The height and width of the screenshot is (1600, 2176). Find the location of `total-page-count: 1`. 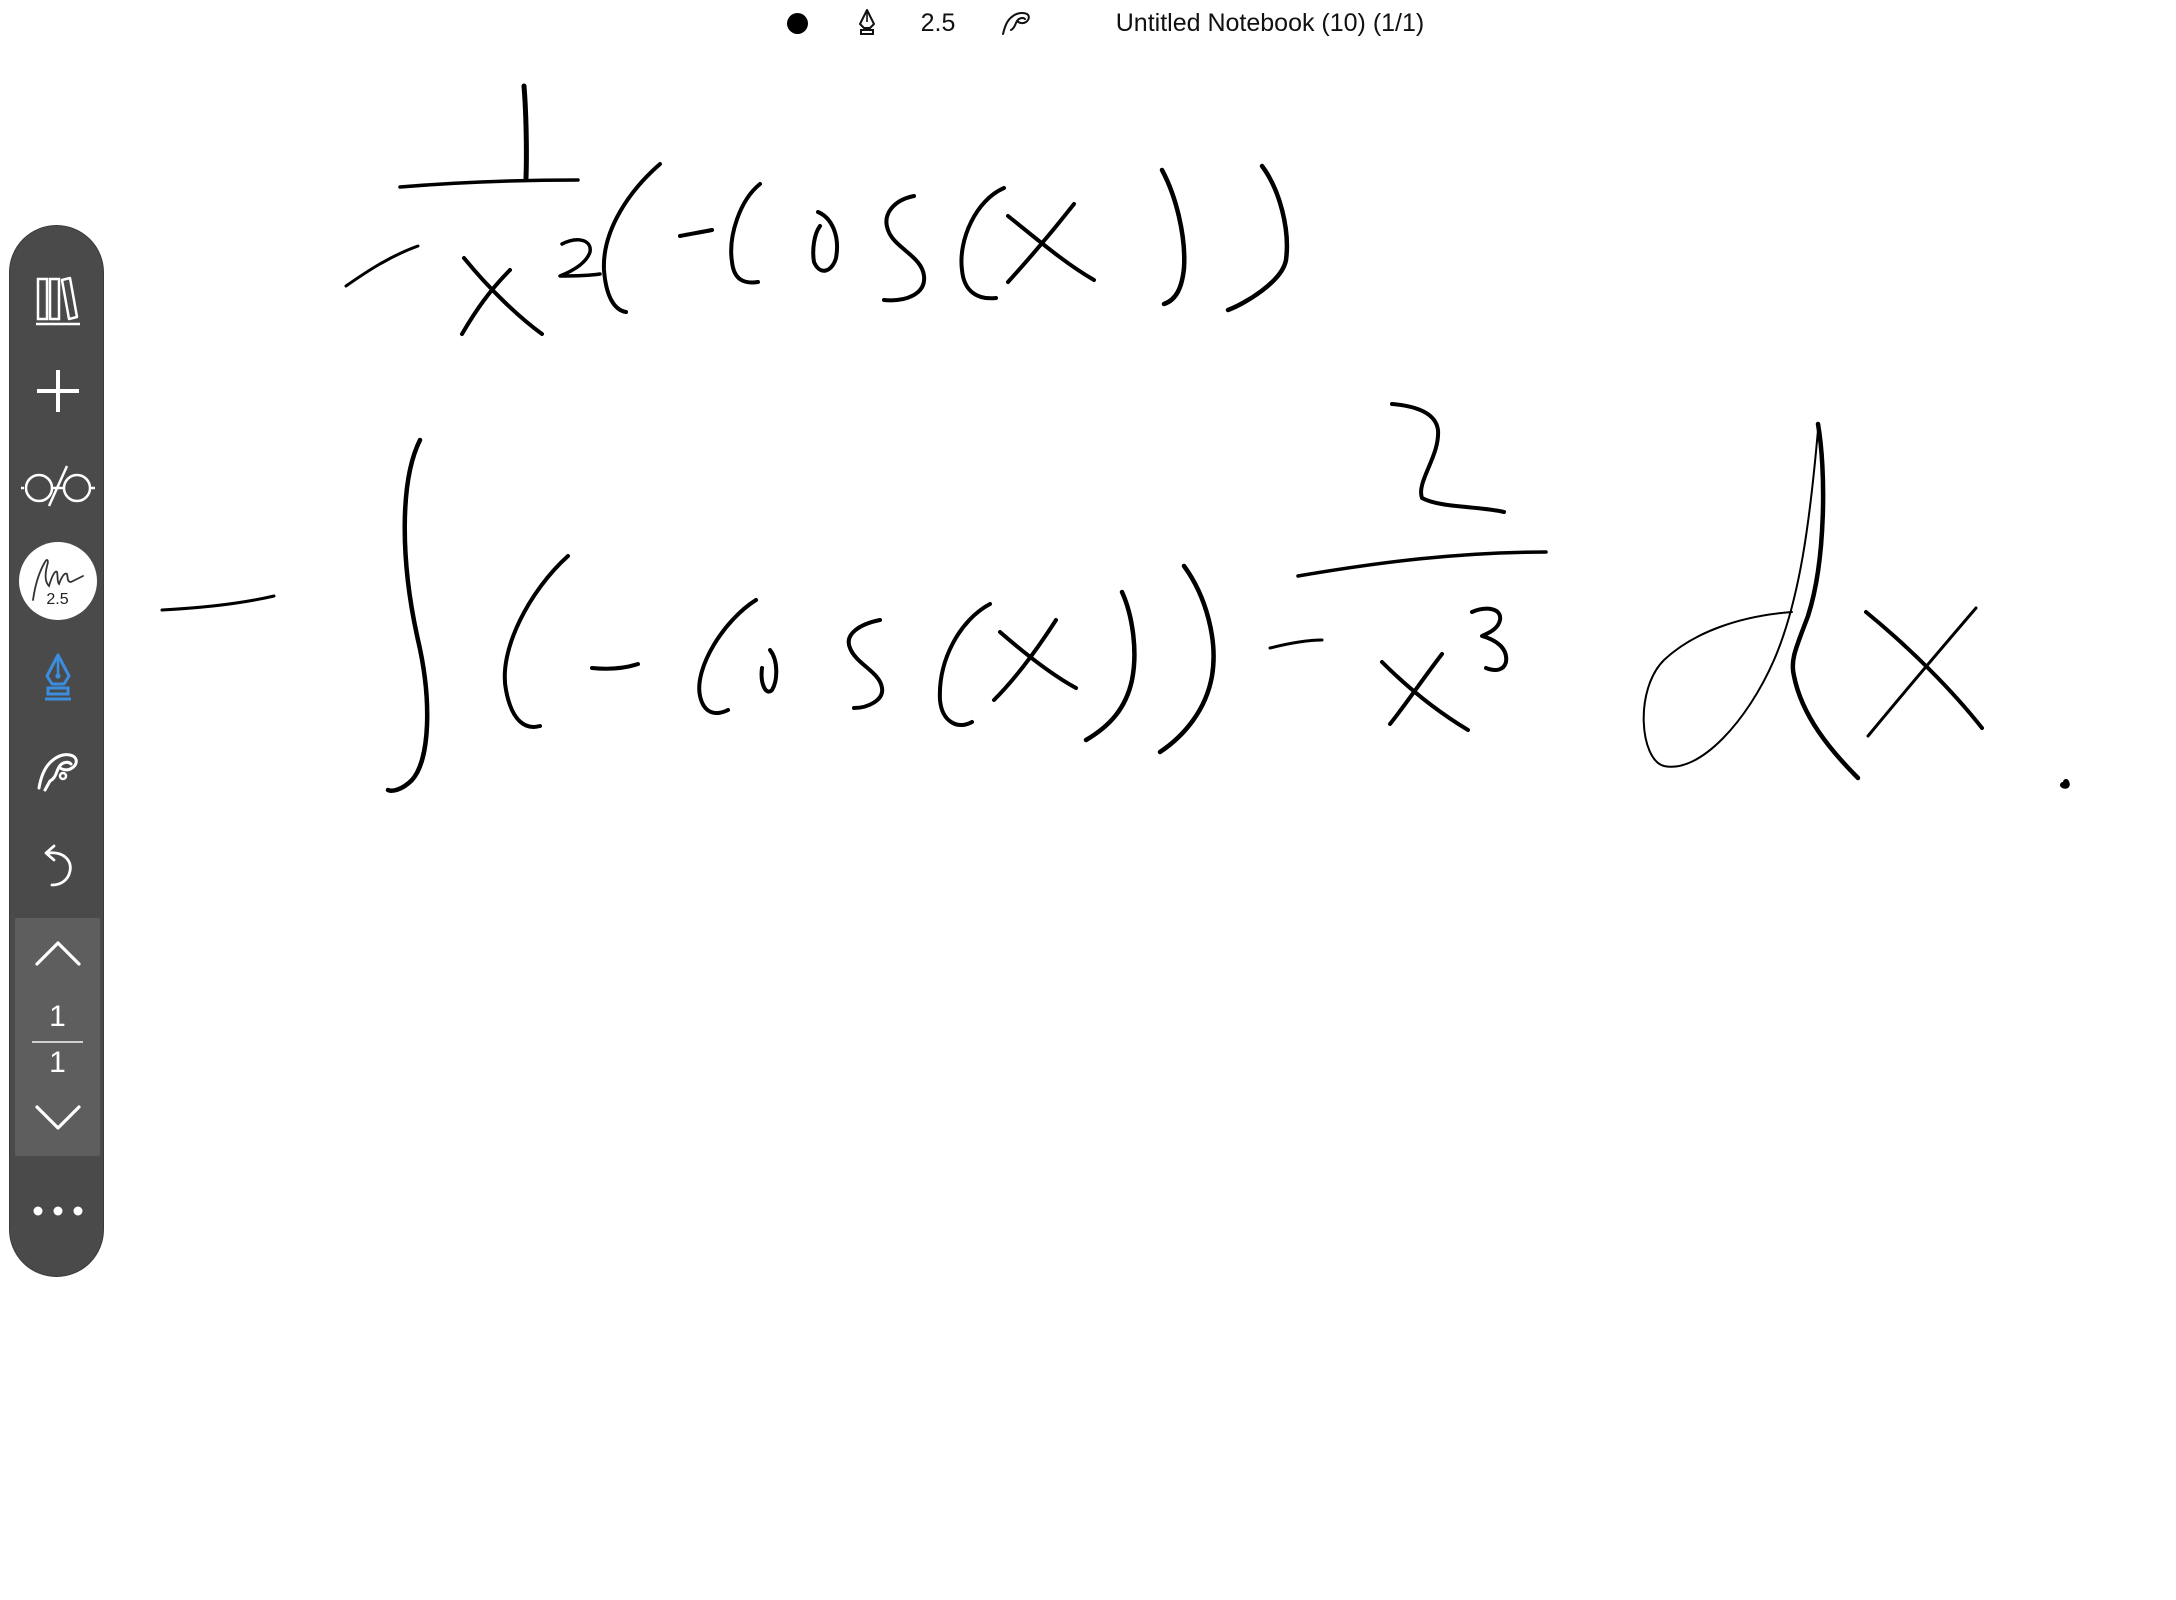

total-page-count: 1 is located at coordinates (57, 1062).